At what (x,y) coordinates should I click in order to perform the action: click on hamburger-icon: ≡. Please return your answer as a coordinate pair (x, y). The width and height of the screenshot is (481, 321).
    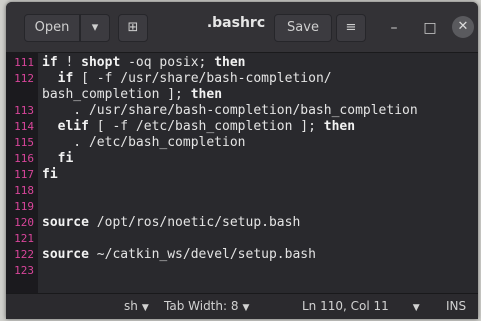
    Looking at the image, I should click on (351, 27).